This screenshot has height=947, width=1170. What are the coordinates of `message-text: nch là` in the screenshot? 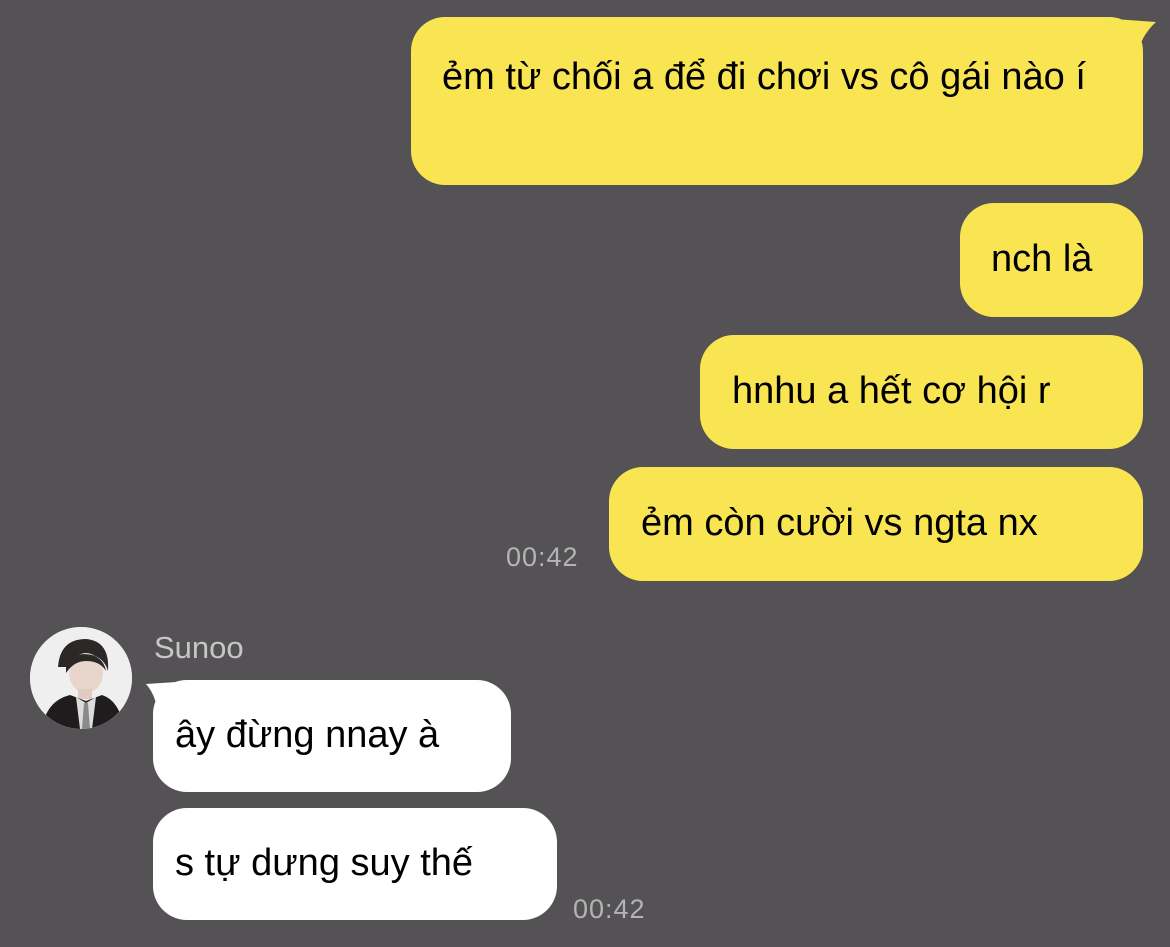 It's located at (1042, 259).